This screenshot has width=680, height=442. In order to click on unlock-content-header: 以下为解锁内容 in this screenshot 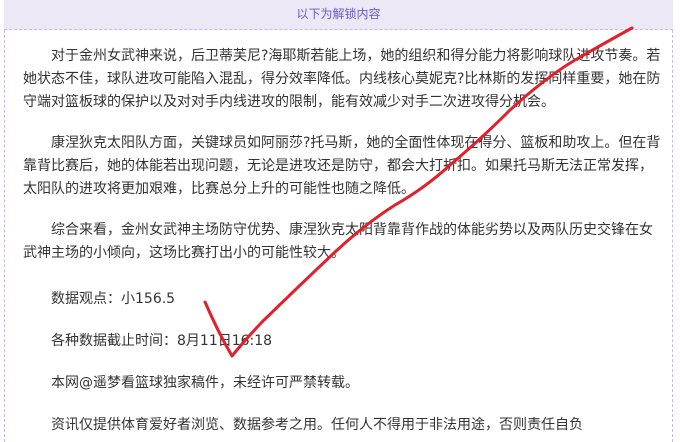, I will do `click(338, 15)`.